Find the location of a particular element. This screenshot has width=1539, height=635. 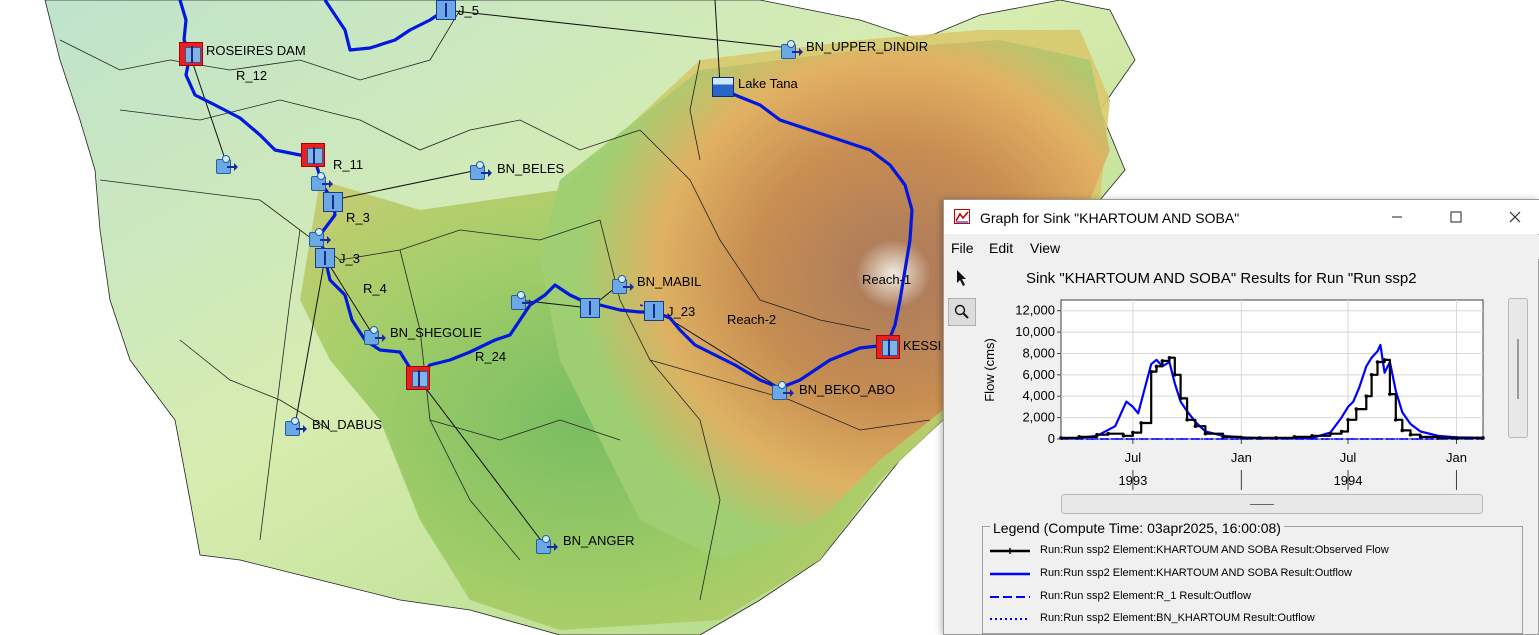

subbasin-bn-beko-abo-icon is located at coordinates (783, 390).